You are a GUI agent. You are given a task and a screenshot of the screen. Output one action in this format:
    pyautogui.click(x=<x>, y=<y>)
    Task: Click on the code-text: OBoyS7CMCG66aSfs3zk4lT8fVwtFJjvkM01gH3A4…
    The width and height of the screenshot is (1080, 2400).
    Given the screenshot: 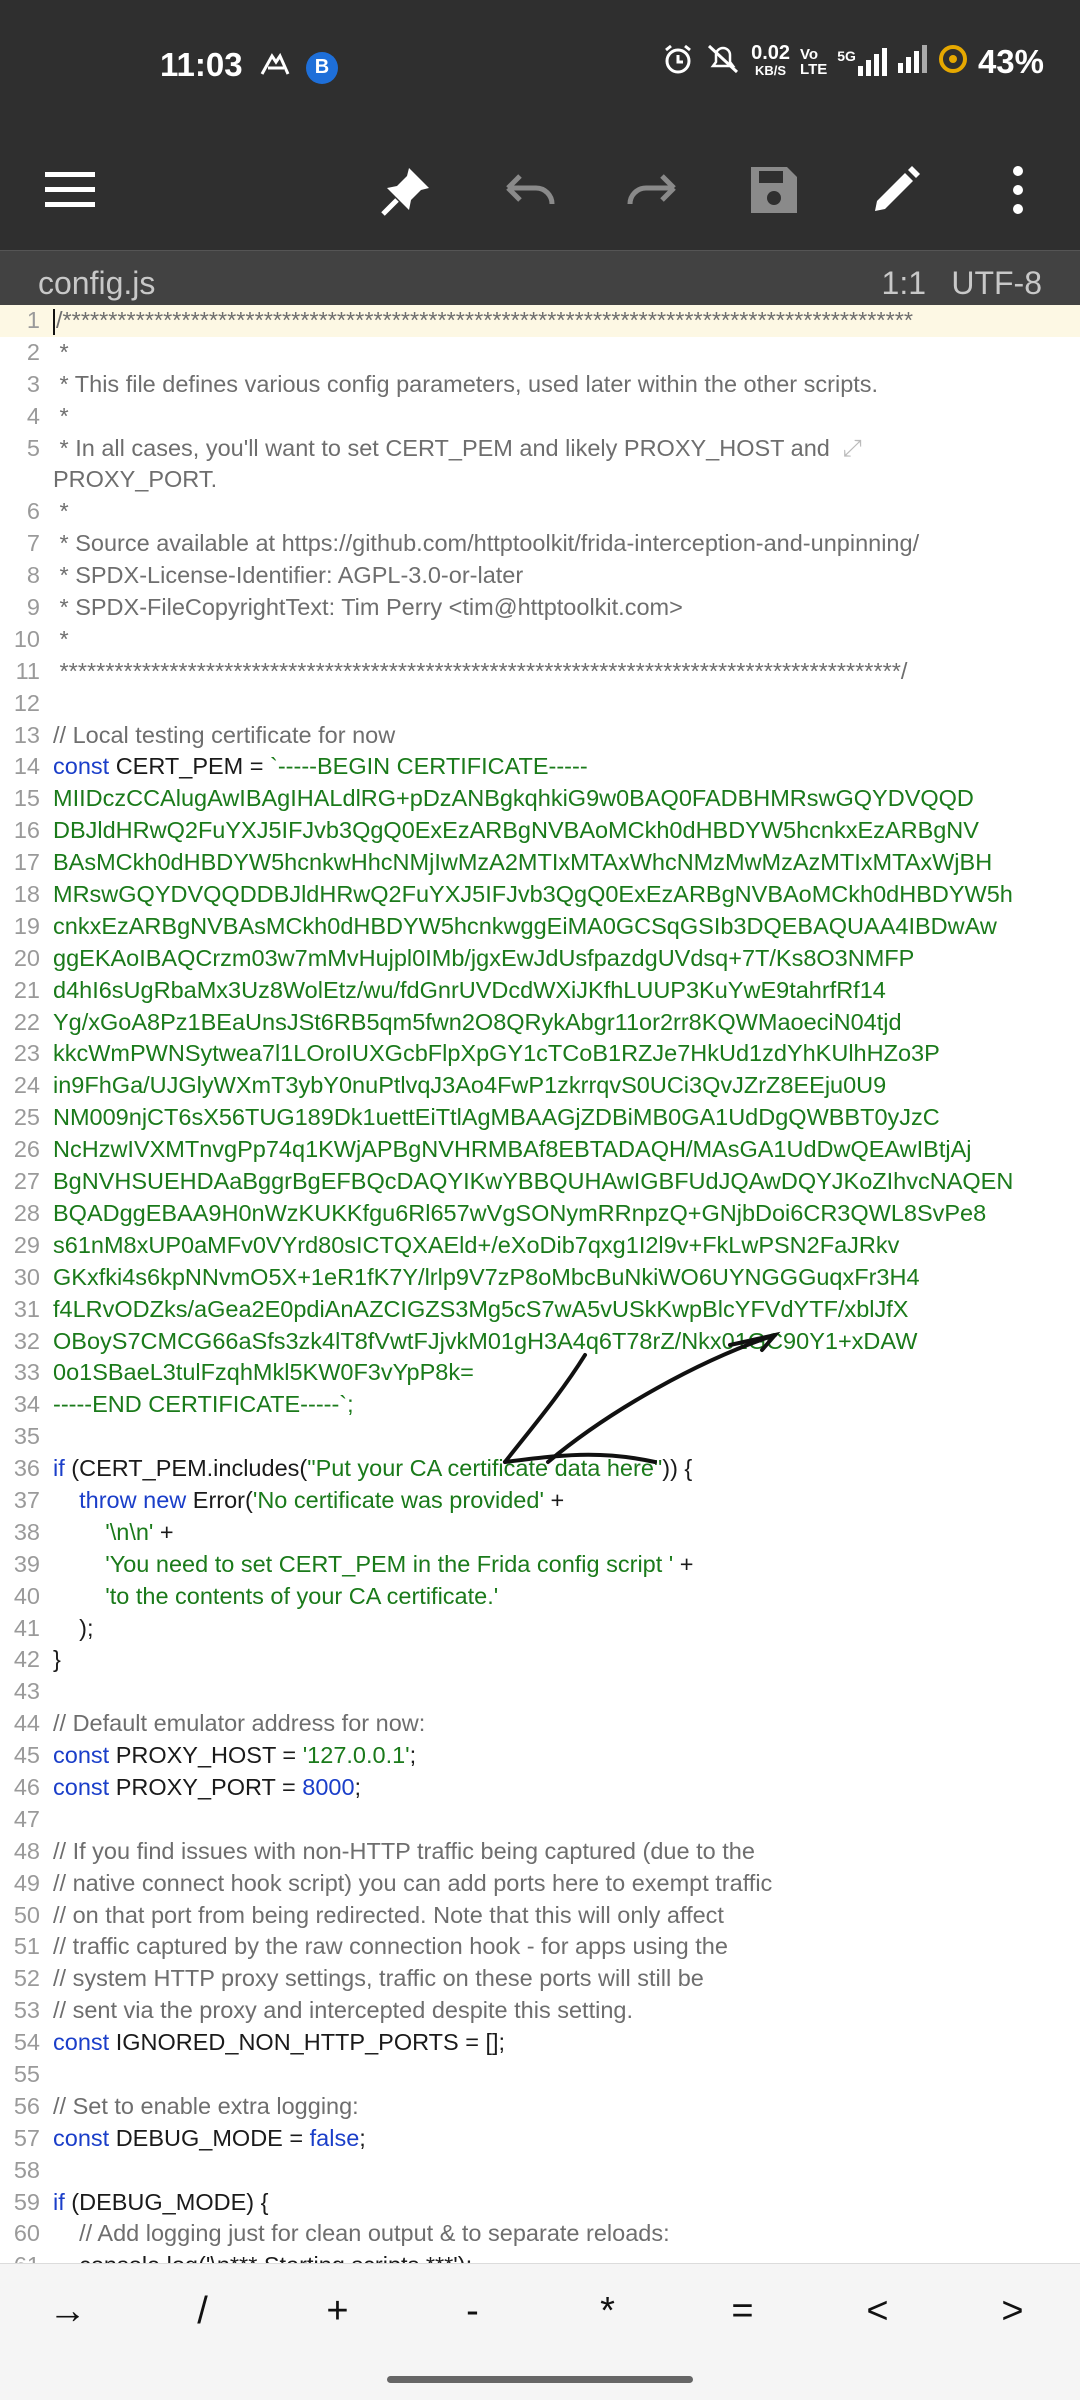 What is the action you would take?
    pyautogui.click(x=485, y=1340)
    